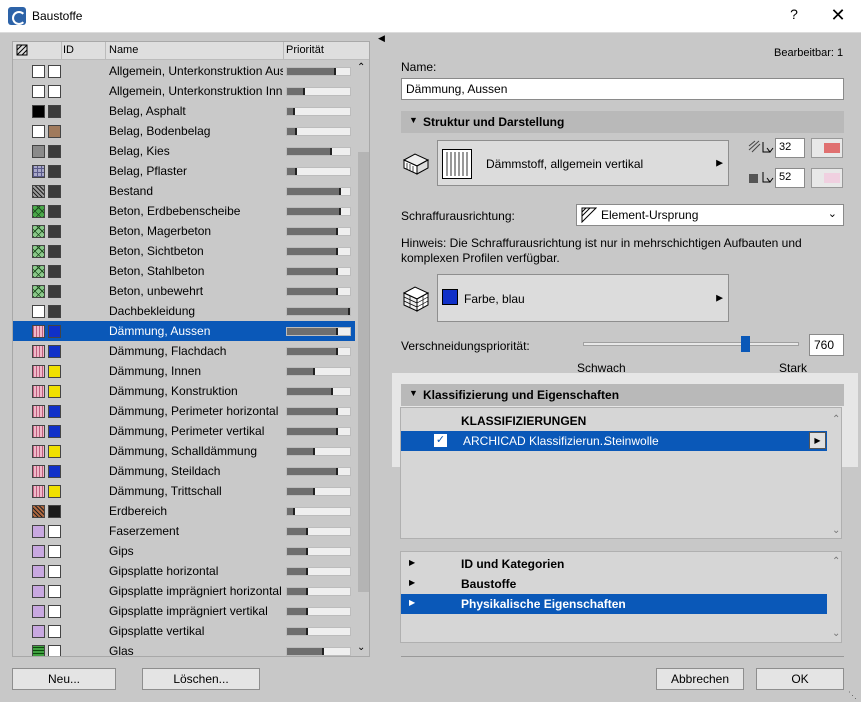 The width and height of the screenshot is (861, 702). What do you see at coordinates (22, 51) in the screenshot?
I see `fill-column-icon` at bounding box center [22, 51].